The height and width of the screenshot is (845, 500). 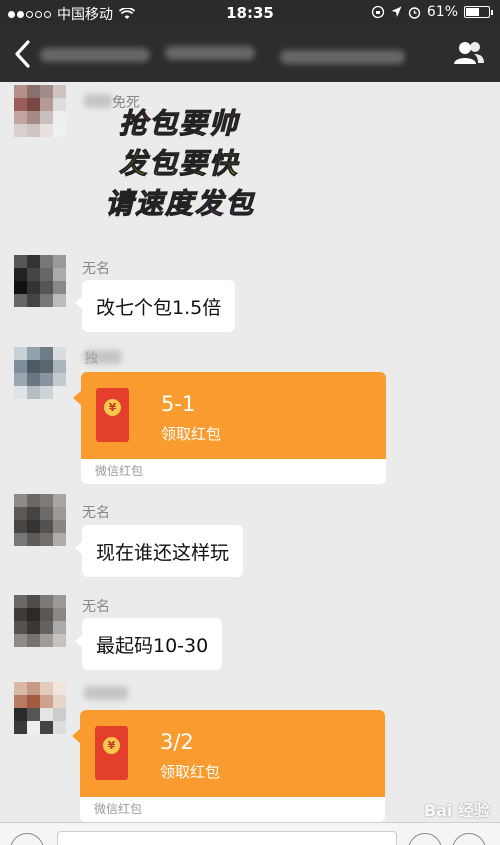 What do you see at coordinates (469, 54) in the screenshot?
I see `group-contacts-icon` at bounding box center [469, 54].